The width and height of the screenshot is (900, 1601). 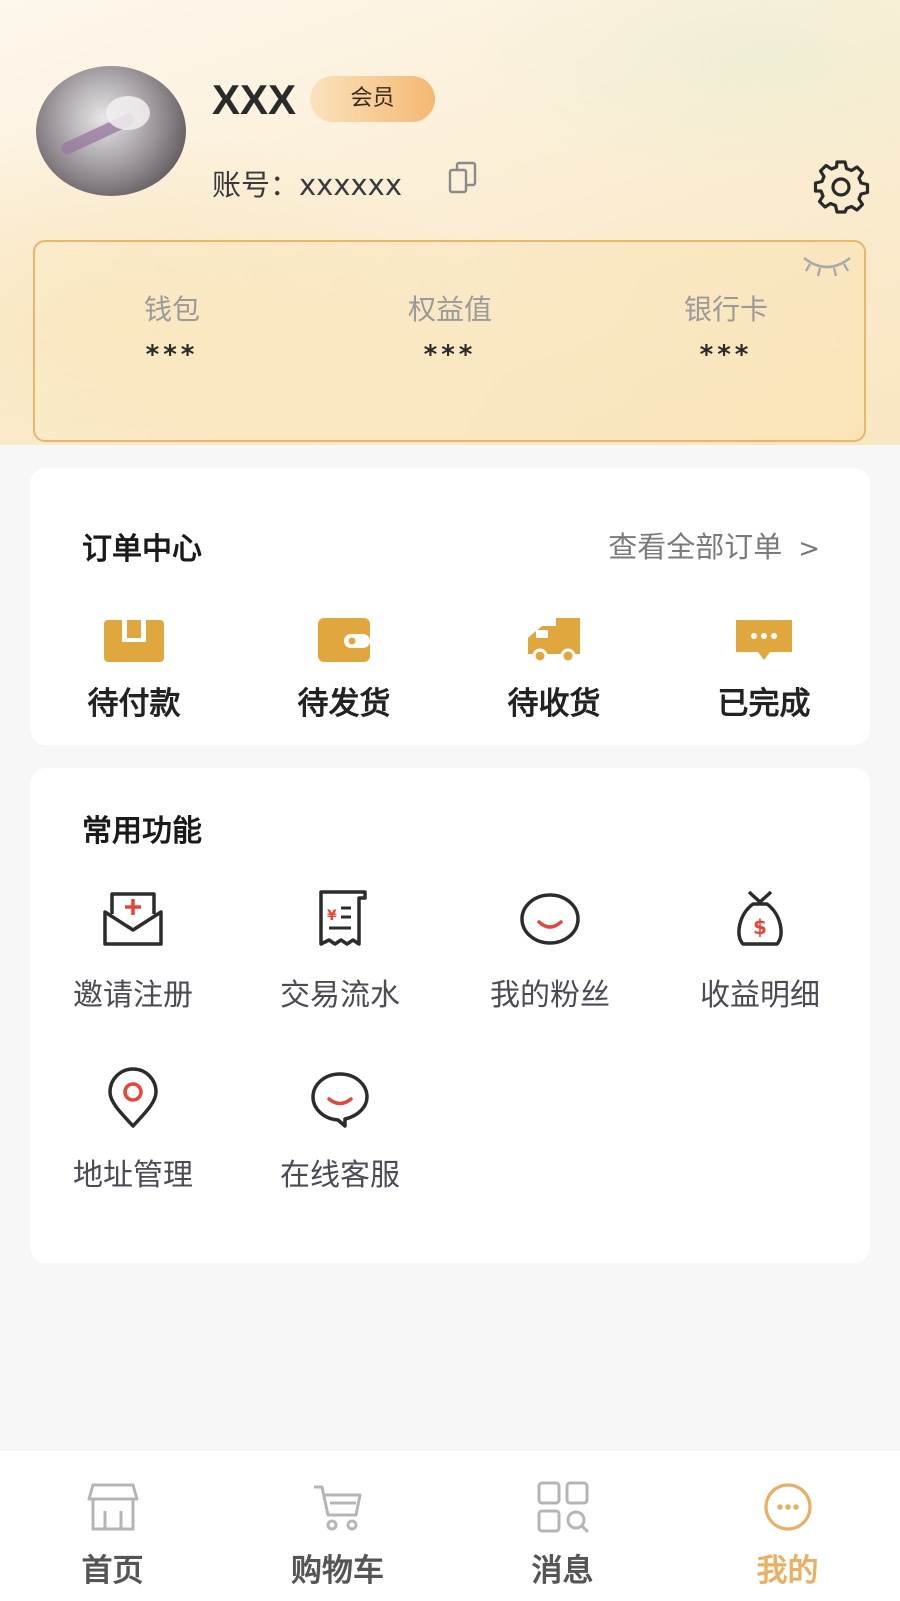 I want to click on shop-icon, so click(x=112, y=1507).